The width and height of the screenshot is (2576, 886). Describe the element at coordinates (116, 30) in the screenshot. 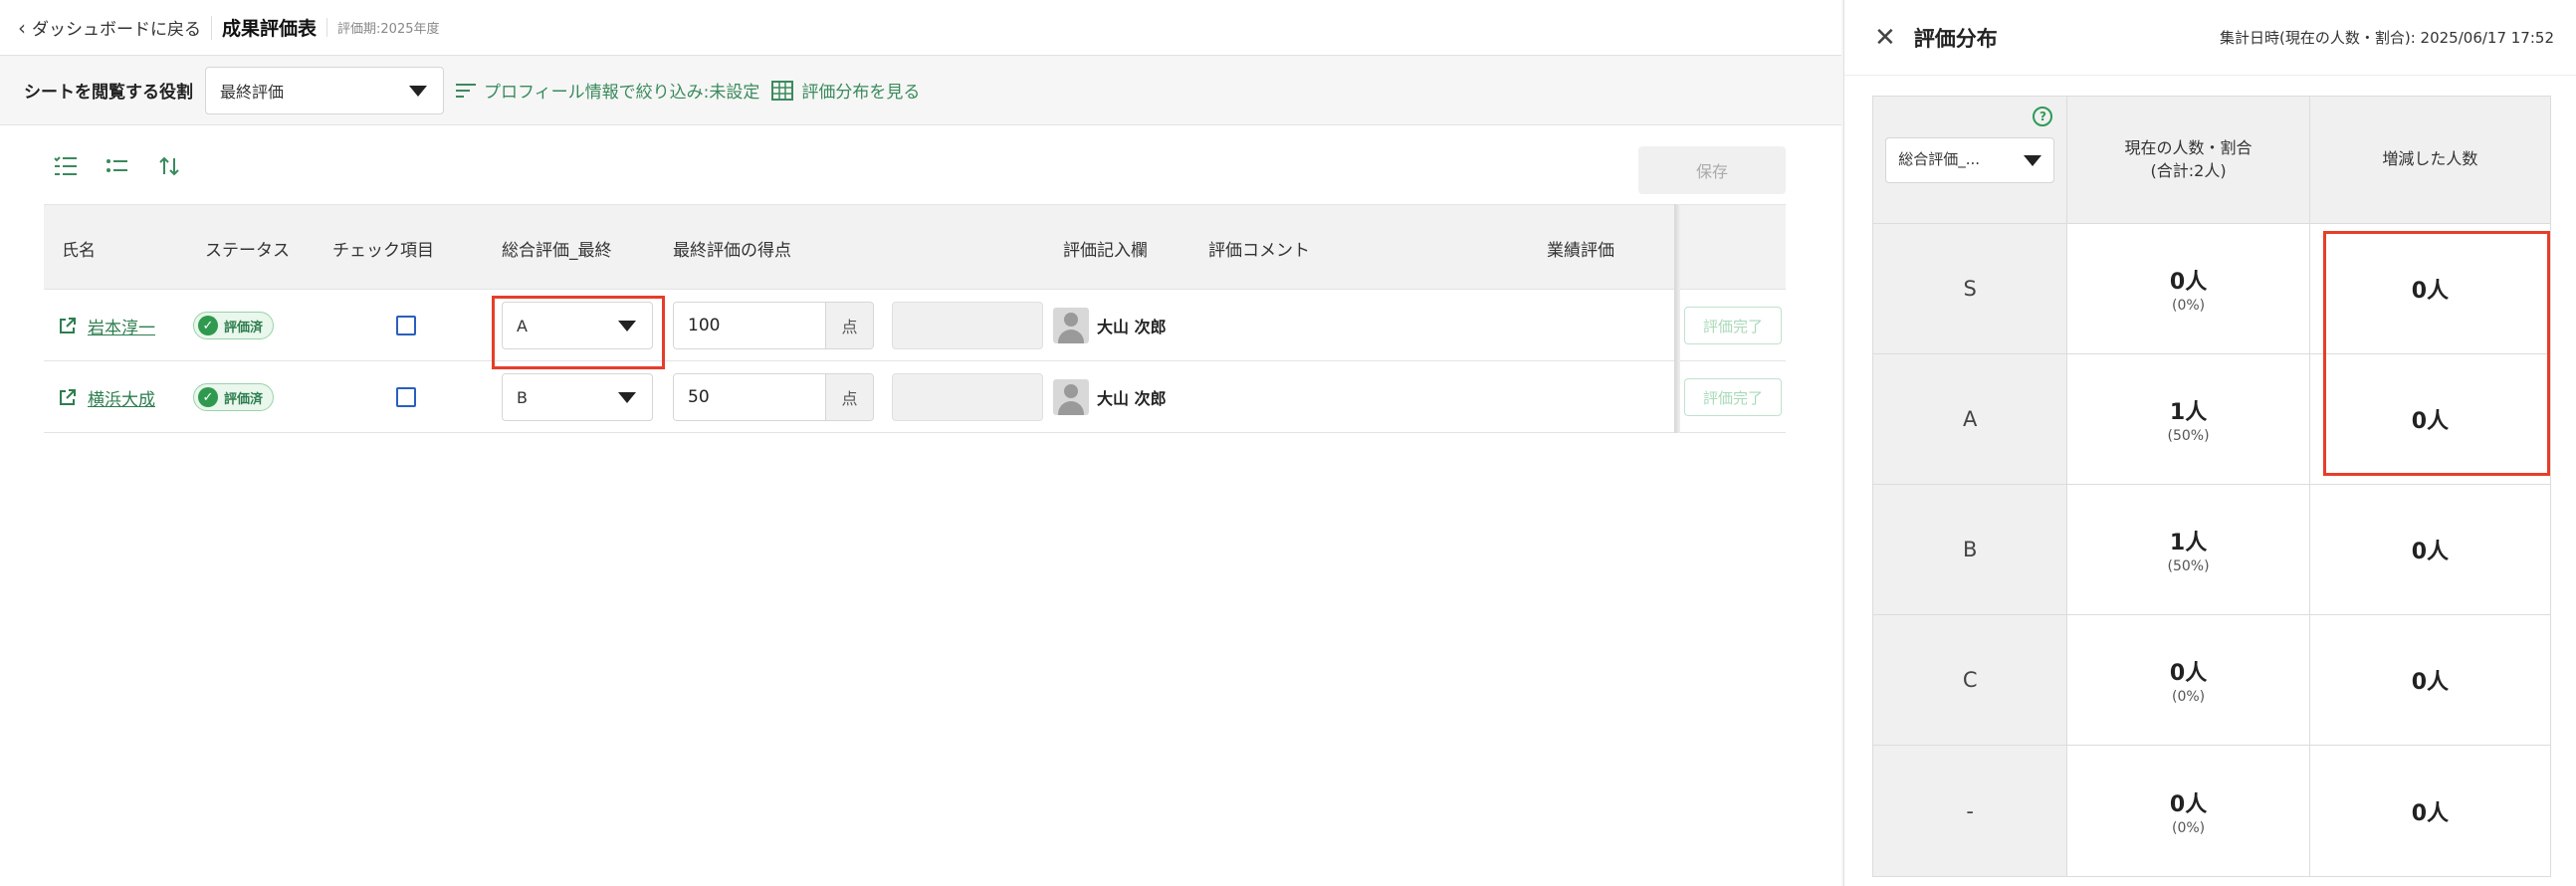

I see `back-label: ダッシュボードに戻る` at that location.